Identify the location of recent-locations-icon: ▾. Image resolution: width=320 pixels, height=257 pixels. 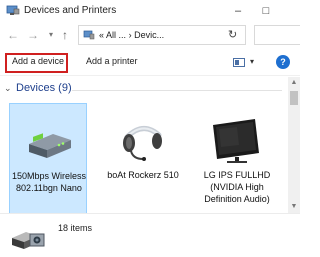
(51, 35).